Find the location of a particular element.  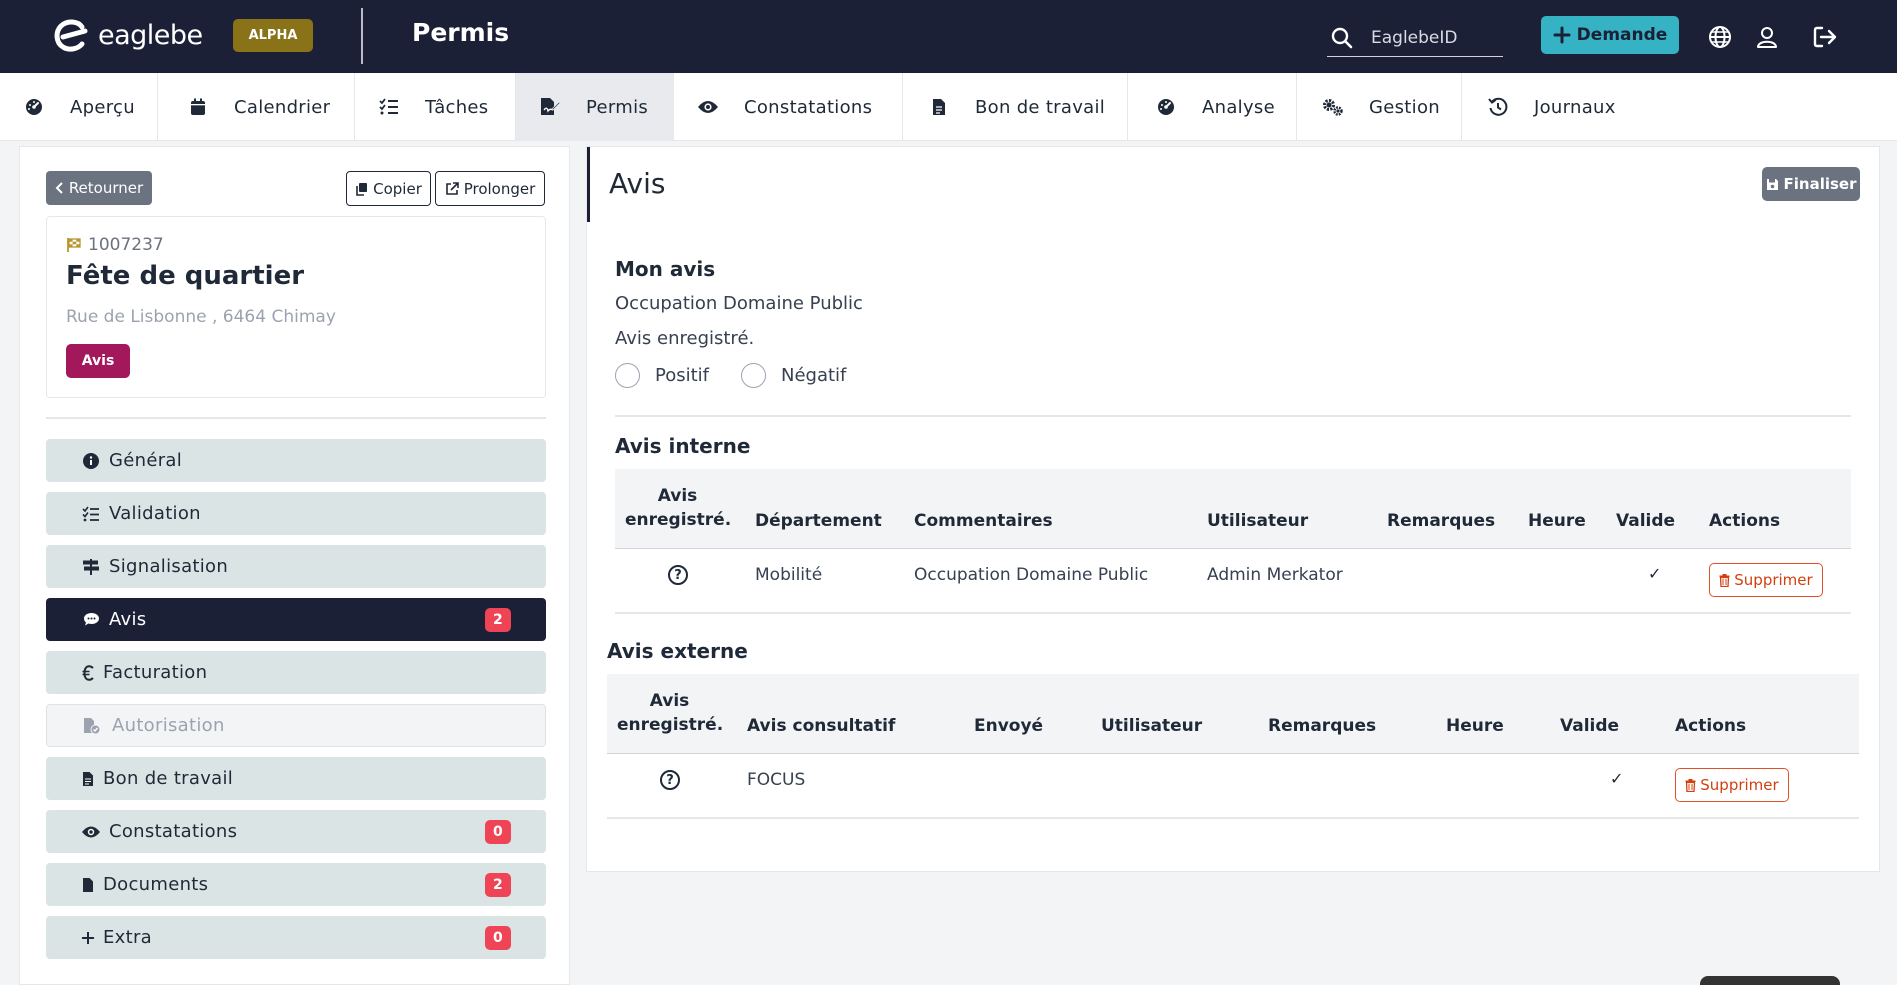

flag-checkered-icon is located at coordinates (74, 245).